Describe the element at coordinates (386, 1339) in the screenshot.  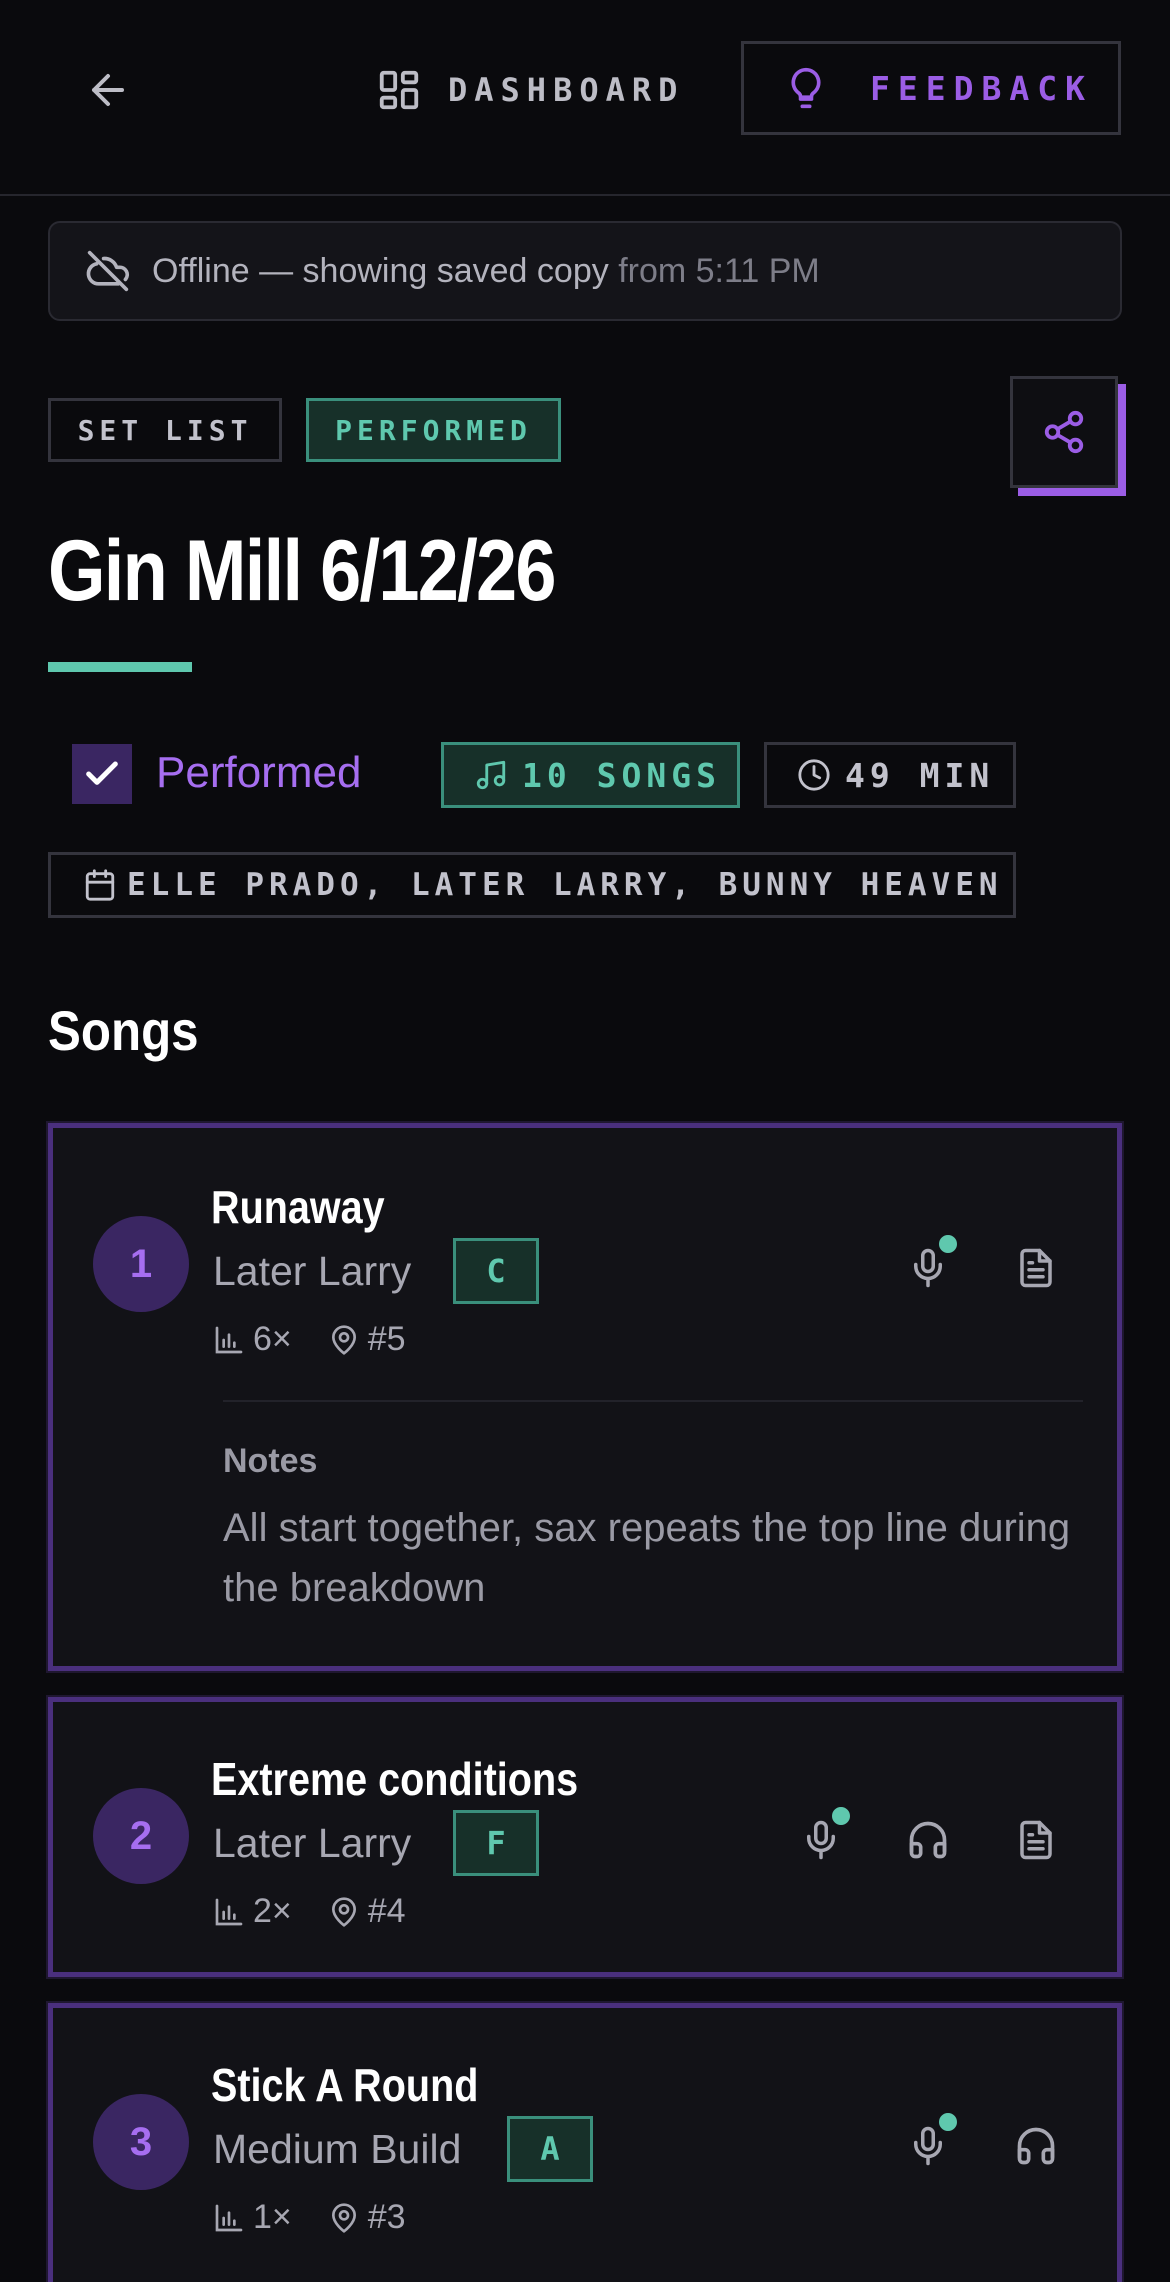
I see `song-position: #5` at that location.